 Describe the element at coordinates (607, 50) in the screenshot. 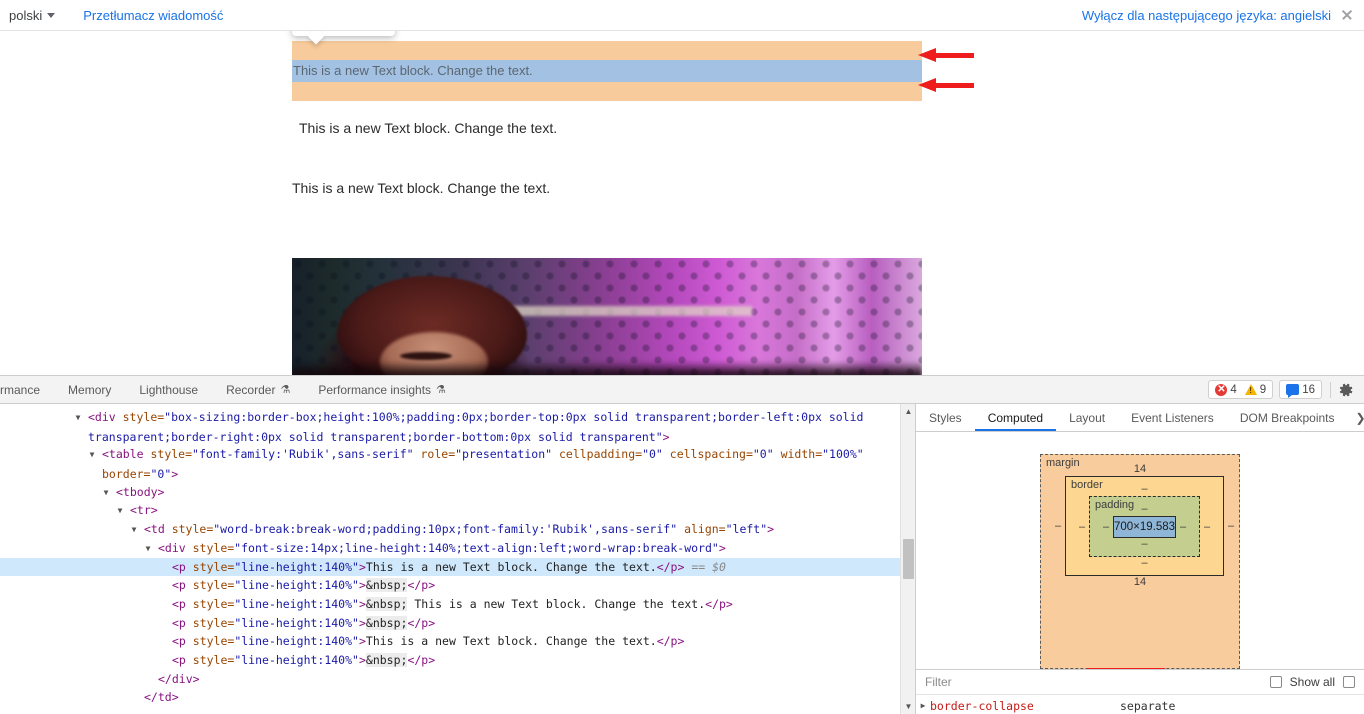

I see `margin-band-top` at that location.